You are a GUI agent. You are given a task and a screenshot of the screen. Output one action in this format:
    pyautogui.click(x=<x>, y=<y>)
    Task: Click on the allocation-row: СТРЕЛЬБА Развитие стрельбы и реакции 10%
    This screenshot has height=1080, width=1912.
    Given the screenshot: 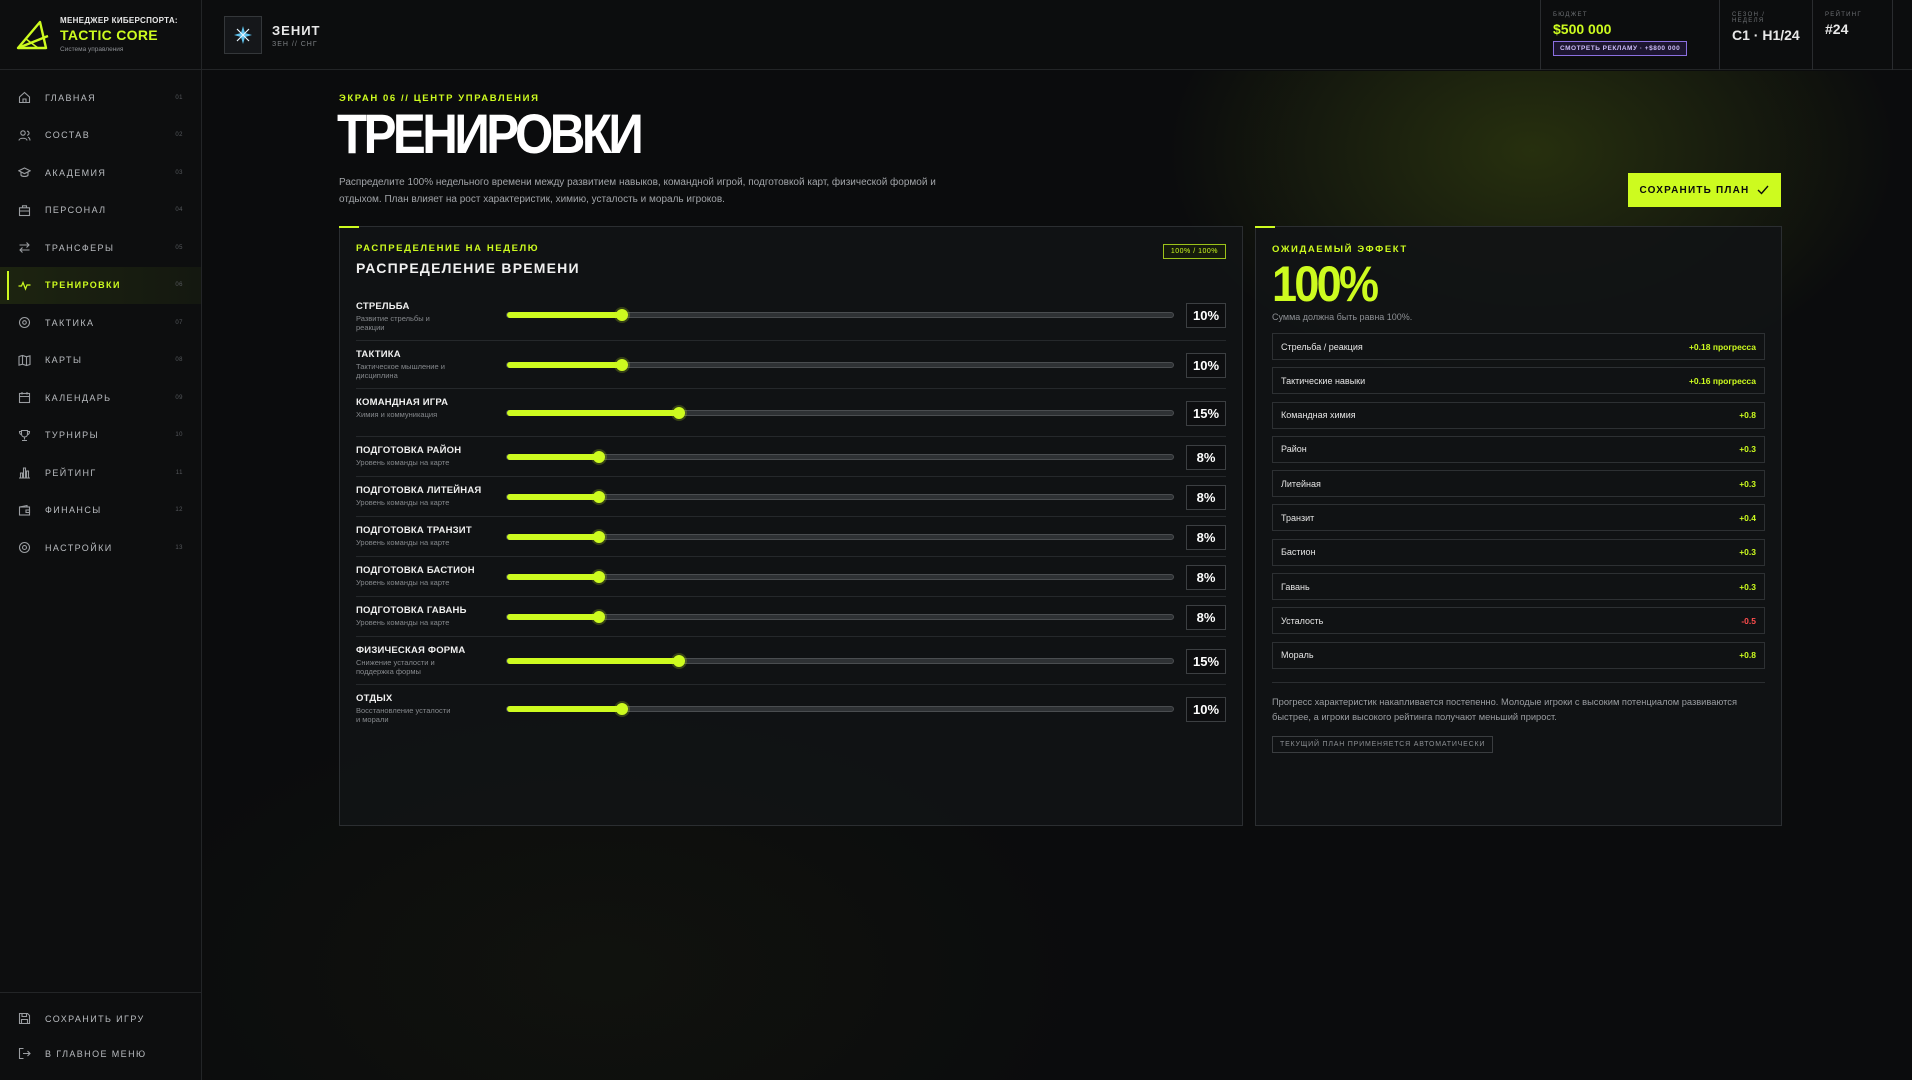 What is the action you would take?
    pyautogui.click(x=791, y=319)
    